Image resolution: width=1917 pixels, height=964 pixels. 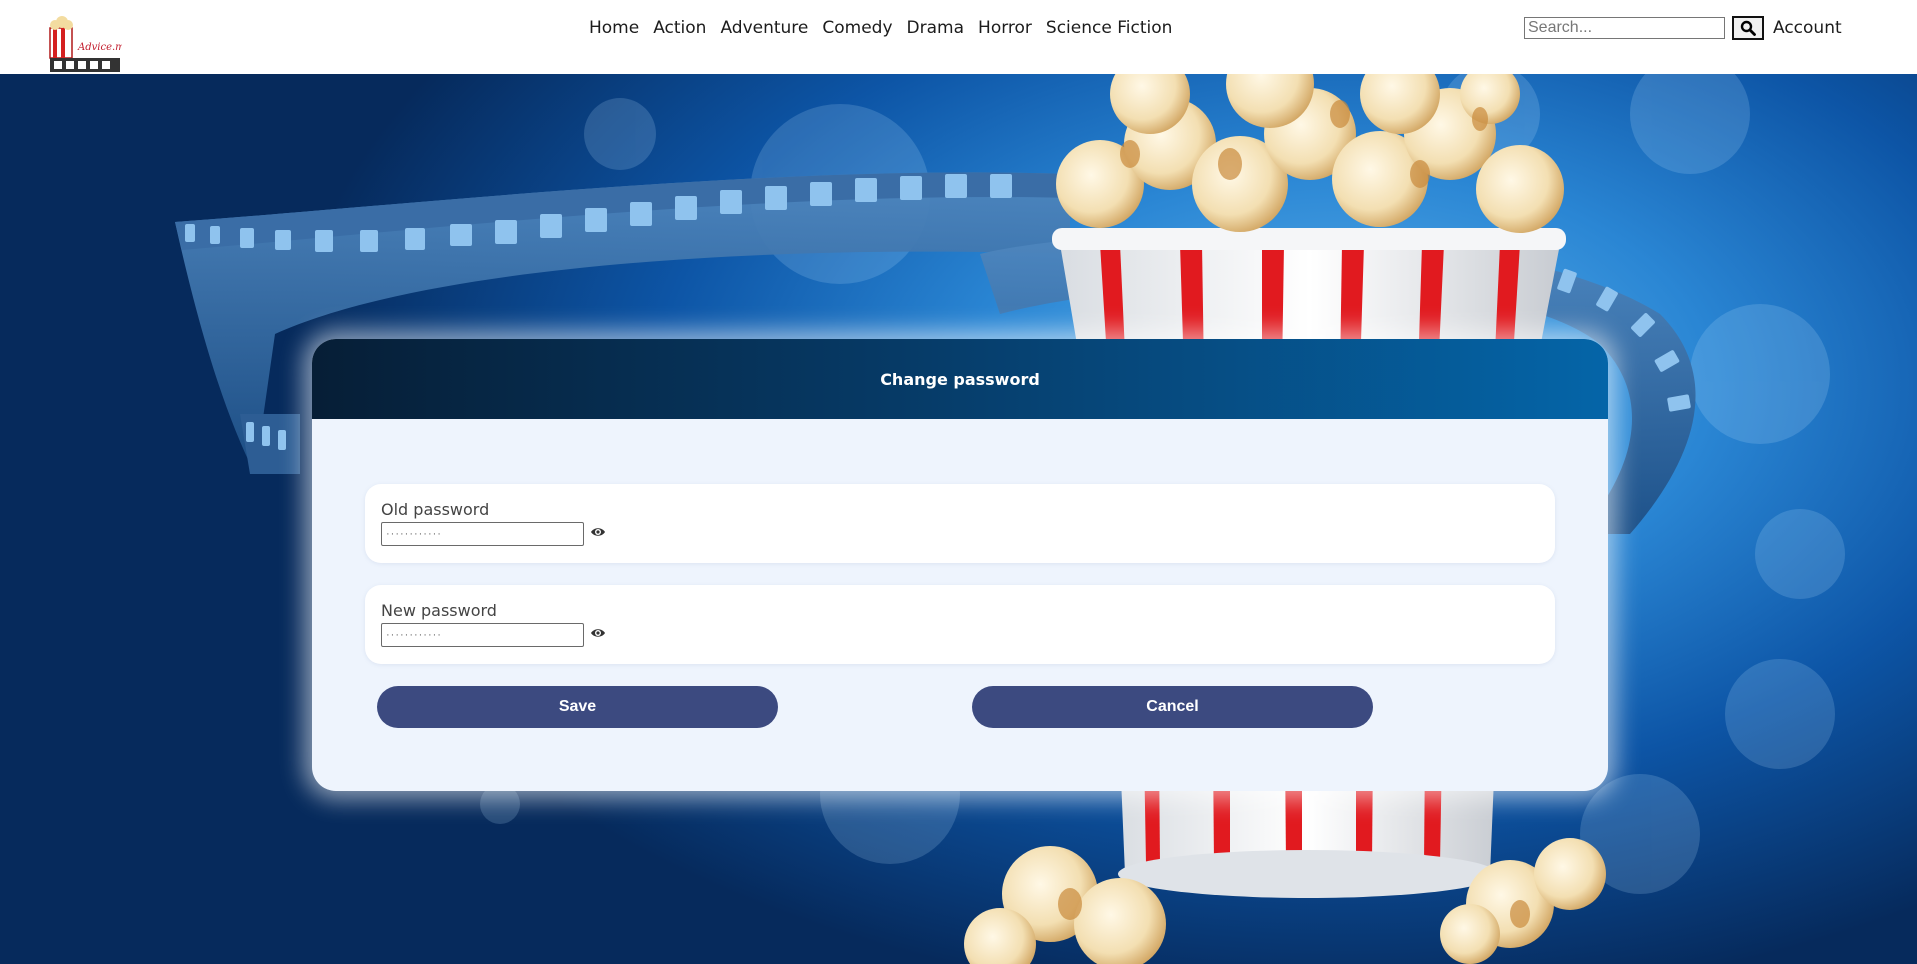 What do you see at coordinates (960, 523) in the screenshot?
I see `old-password-group: Old password` at bounding box center [960, 523].